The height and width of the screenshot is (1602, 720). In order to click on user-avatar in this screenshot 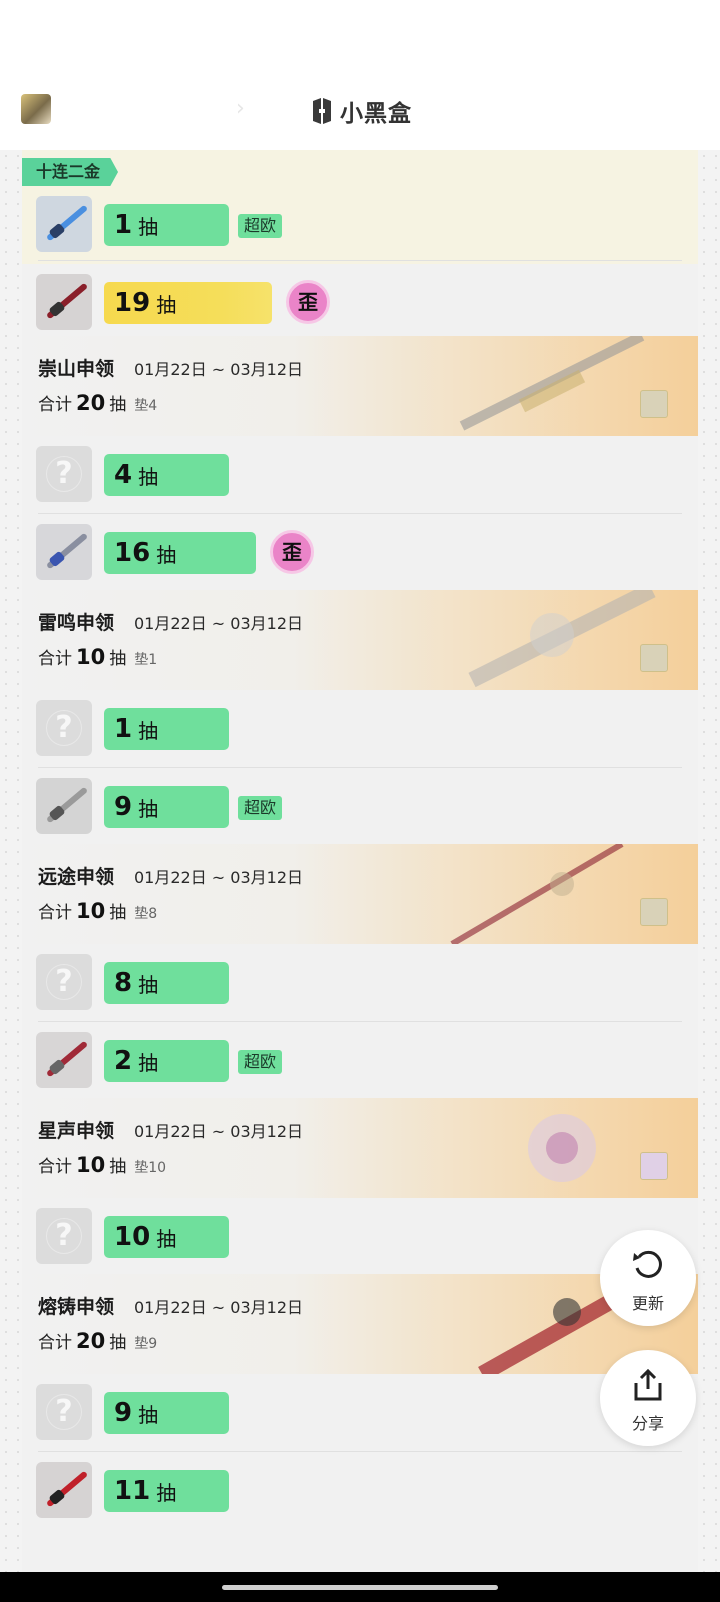, I will do `click(36, 109)`.